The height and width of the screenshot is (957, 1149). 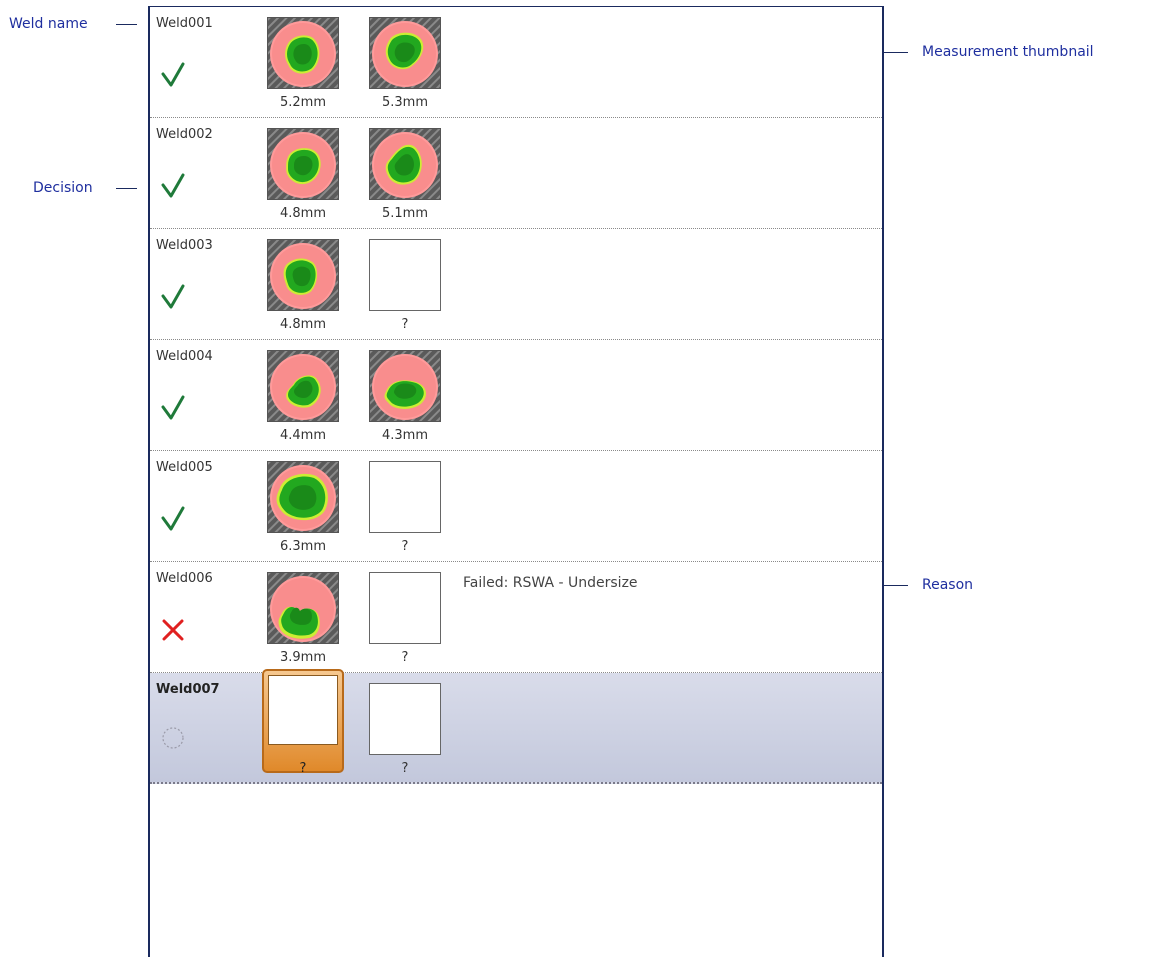 What do you see at coordinates (302, 102) in the screenshot?
I see `measurement-value: 5.2mm` at bounding box center [302, 102].